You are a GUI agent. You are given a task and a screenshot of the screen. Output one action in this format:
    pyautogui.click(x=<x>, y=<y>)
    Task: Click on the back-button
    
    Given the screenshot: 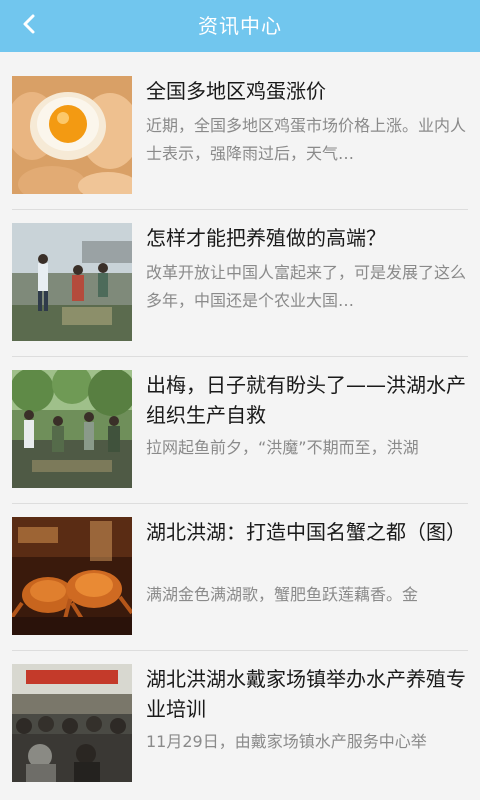 What is the action you would take?
    pyautogui.click(x=30, y=26)
    